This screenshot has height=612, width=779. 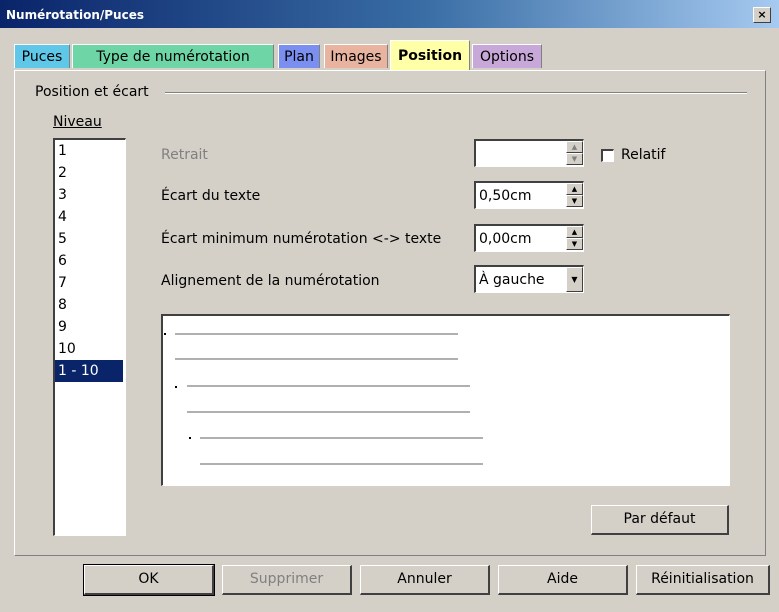 What do you see at coordinates (184, 155) in the screenshot?
I see `retrait-label: Retrait` at bounding box center [184, 155].